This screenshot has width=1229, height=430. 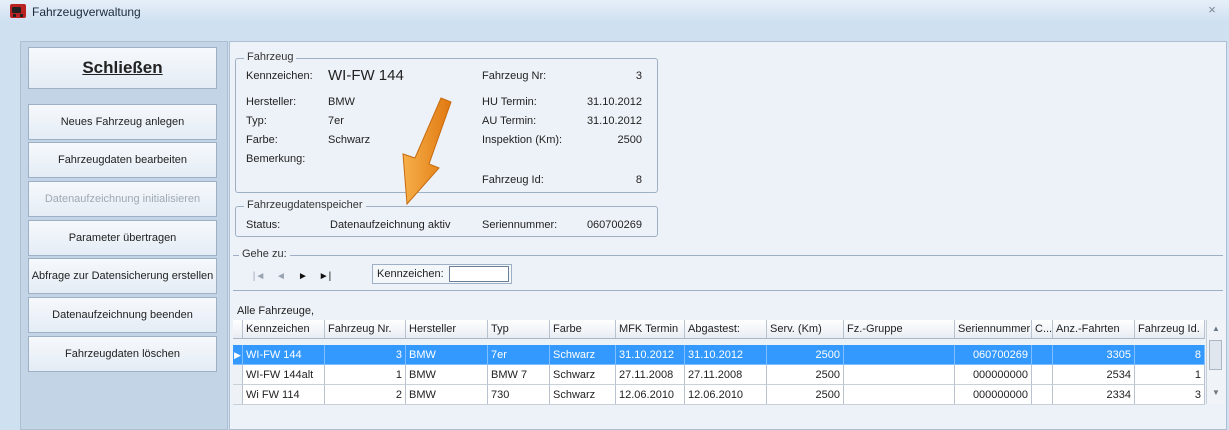 What do you see at coordinates (271, 102) in the screenshot?
I see `manufacturer-label: Hersteller:` at bounding box center [271, 102].